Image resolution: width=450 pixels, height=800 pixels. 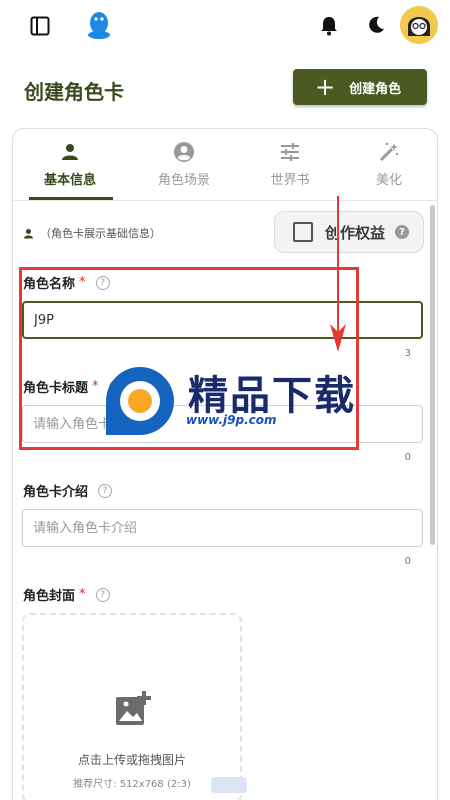 I want to click on title-input, so click(x=222, y=424).